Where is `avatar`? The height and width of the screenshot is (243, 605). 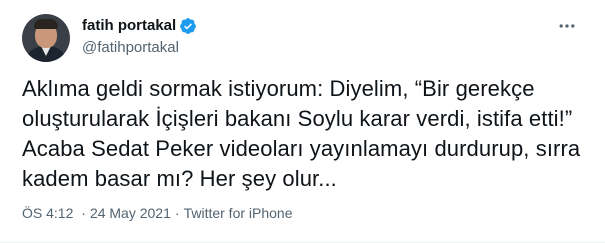
avatar is located at coordinates (46, 38).